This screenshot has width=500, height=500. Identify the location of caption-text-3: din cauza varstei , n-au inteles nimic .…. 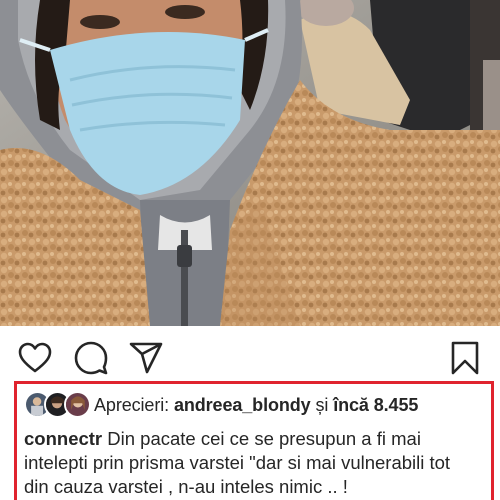
(186, 486).